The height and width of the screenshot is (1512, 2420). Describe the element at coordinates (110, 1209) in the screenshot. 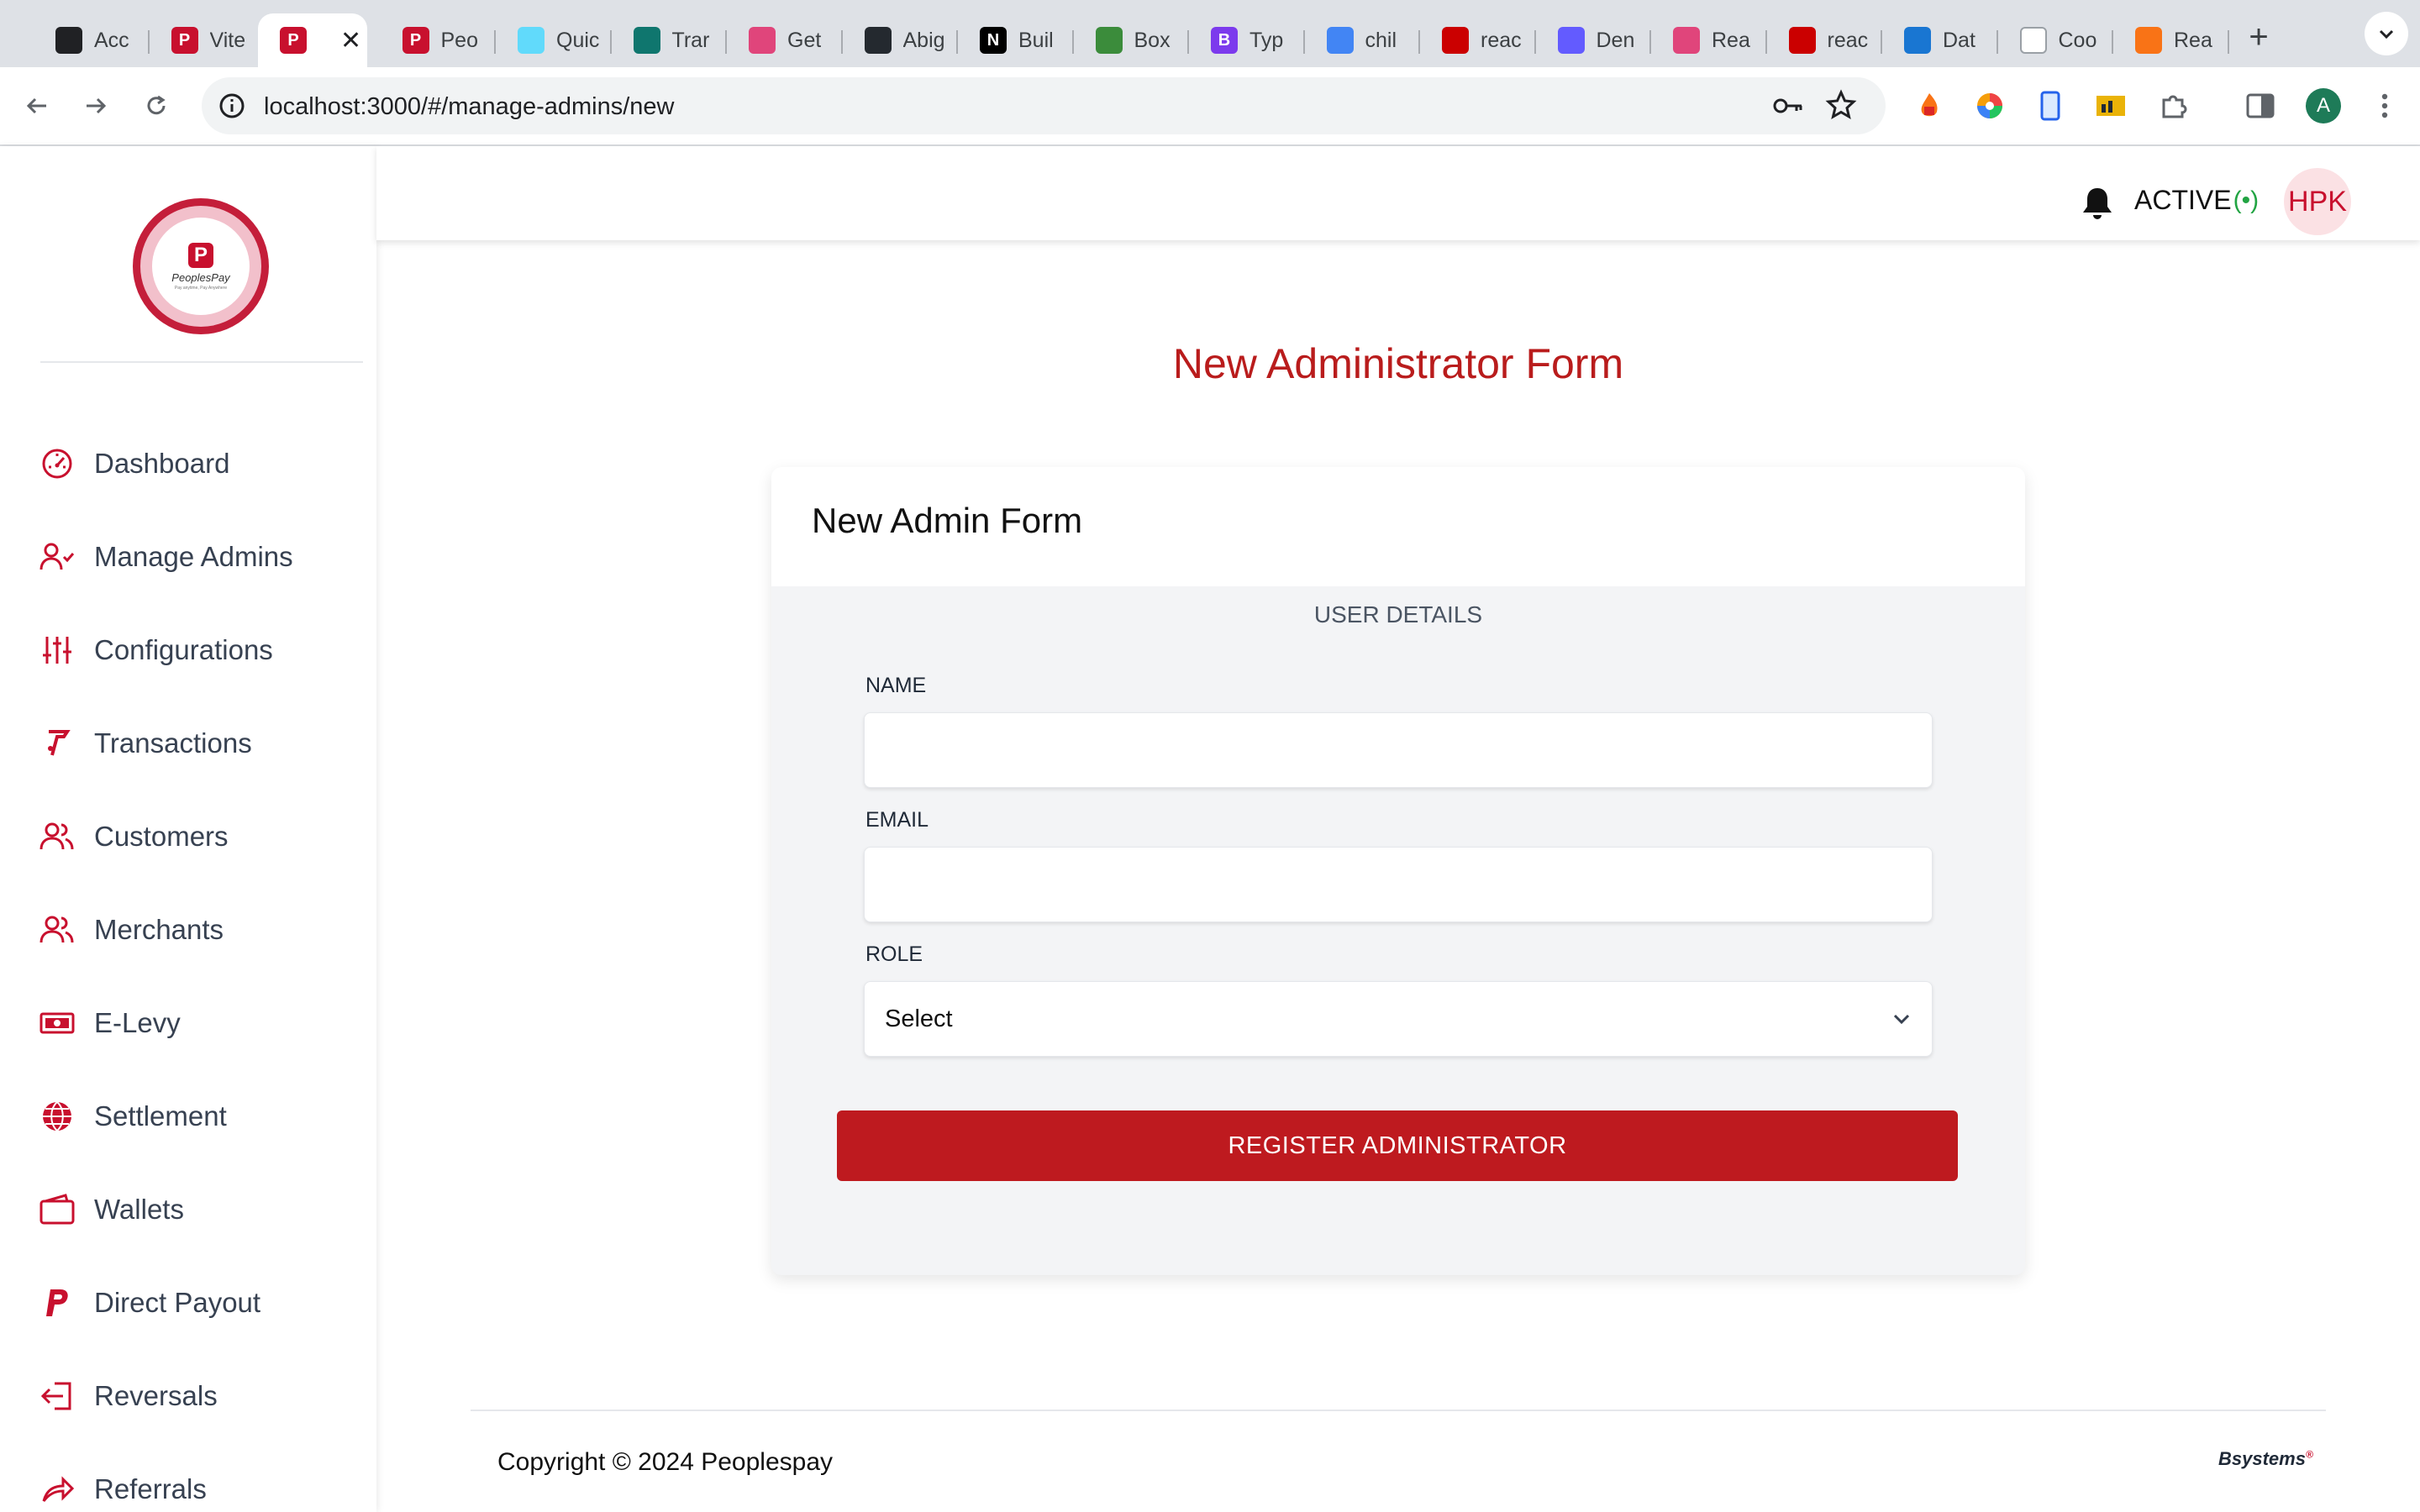

I see `sidebar-item-wallets: Wallets` at that location.